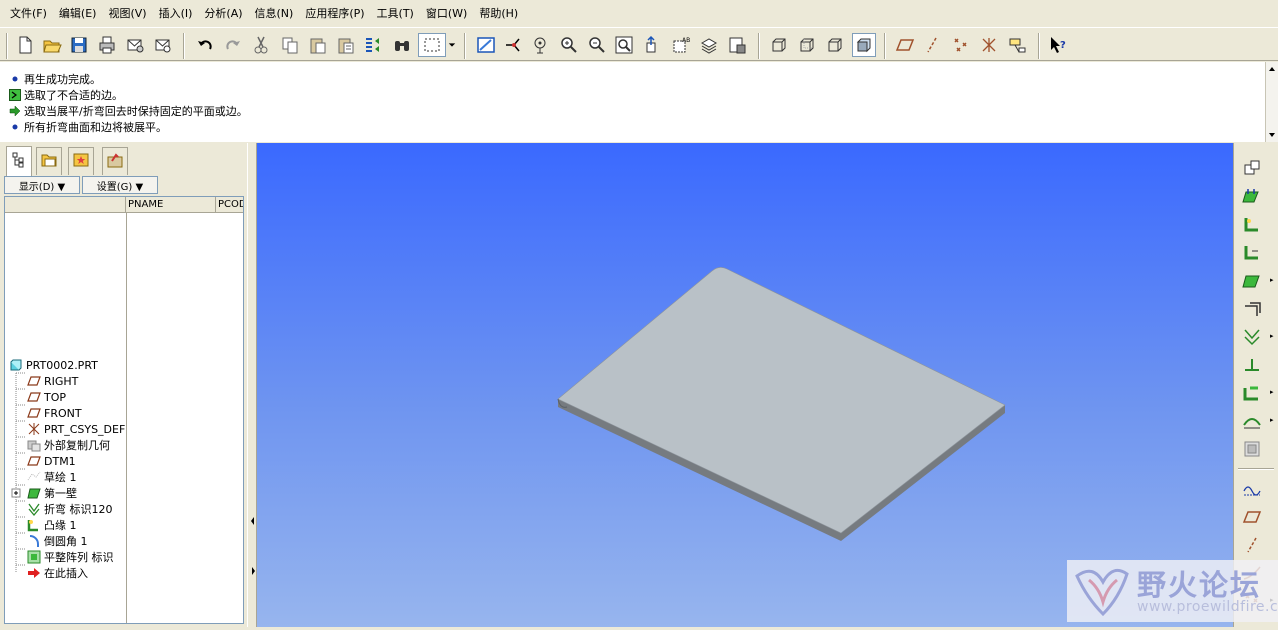  Describe the element at coordinates (624, 45) in the screenshot. I see `refit-icon` at that location.